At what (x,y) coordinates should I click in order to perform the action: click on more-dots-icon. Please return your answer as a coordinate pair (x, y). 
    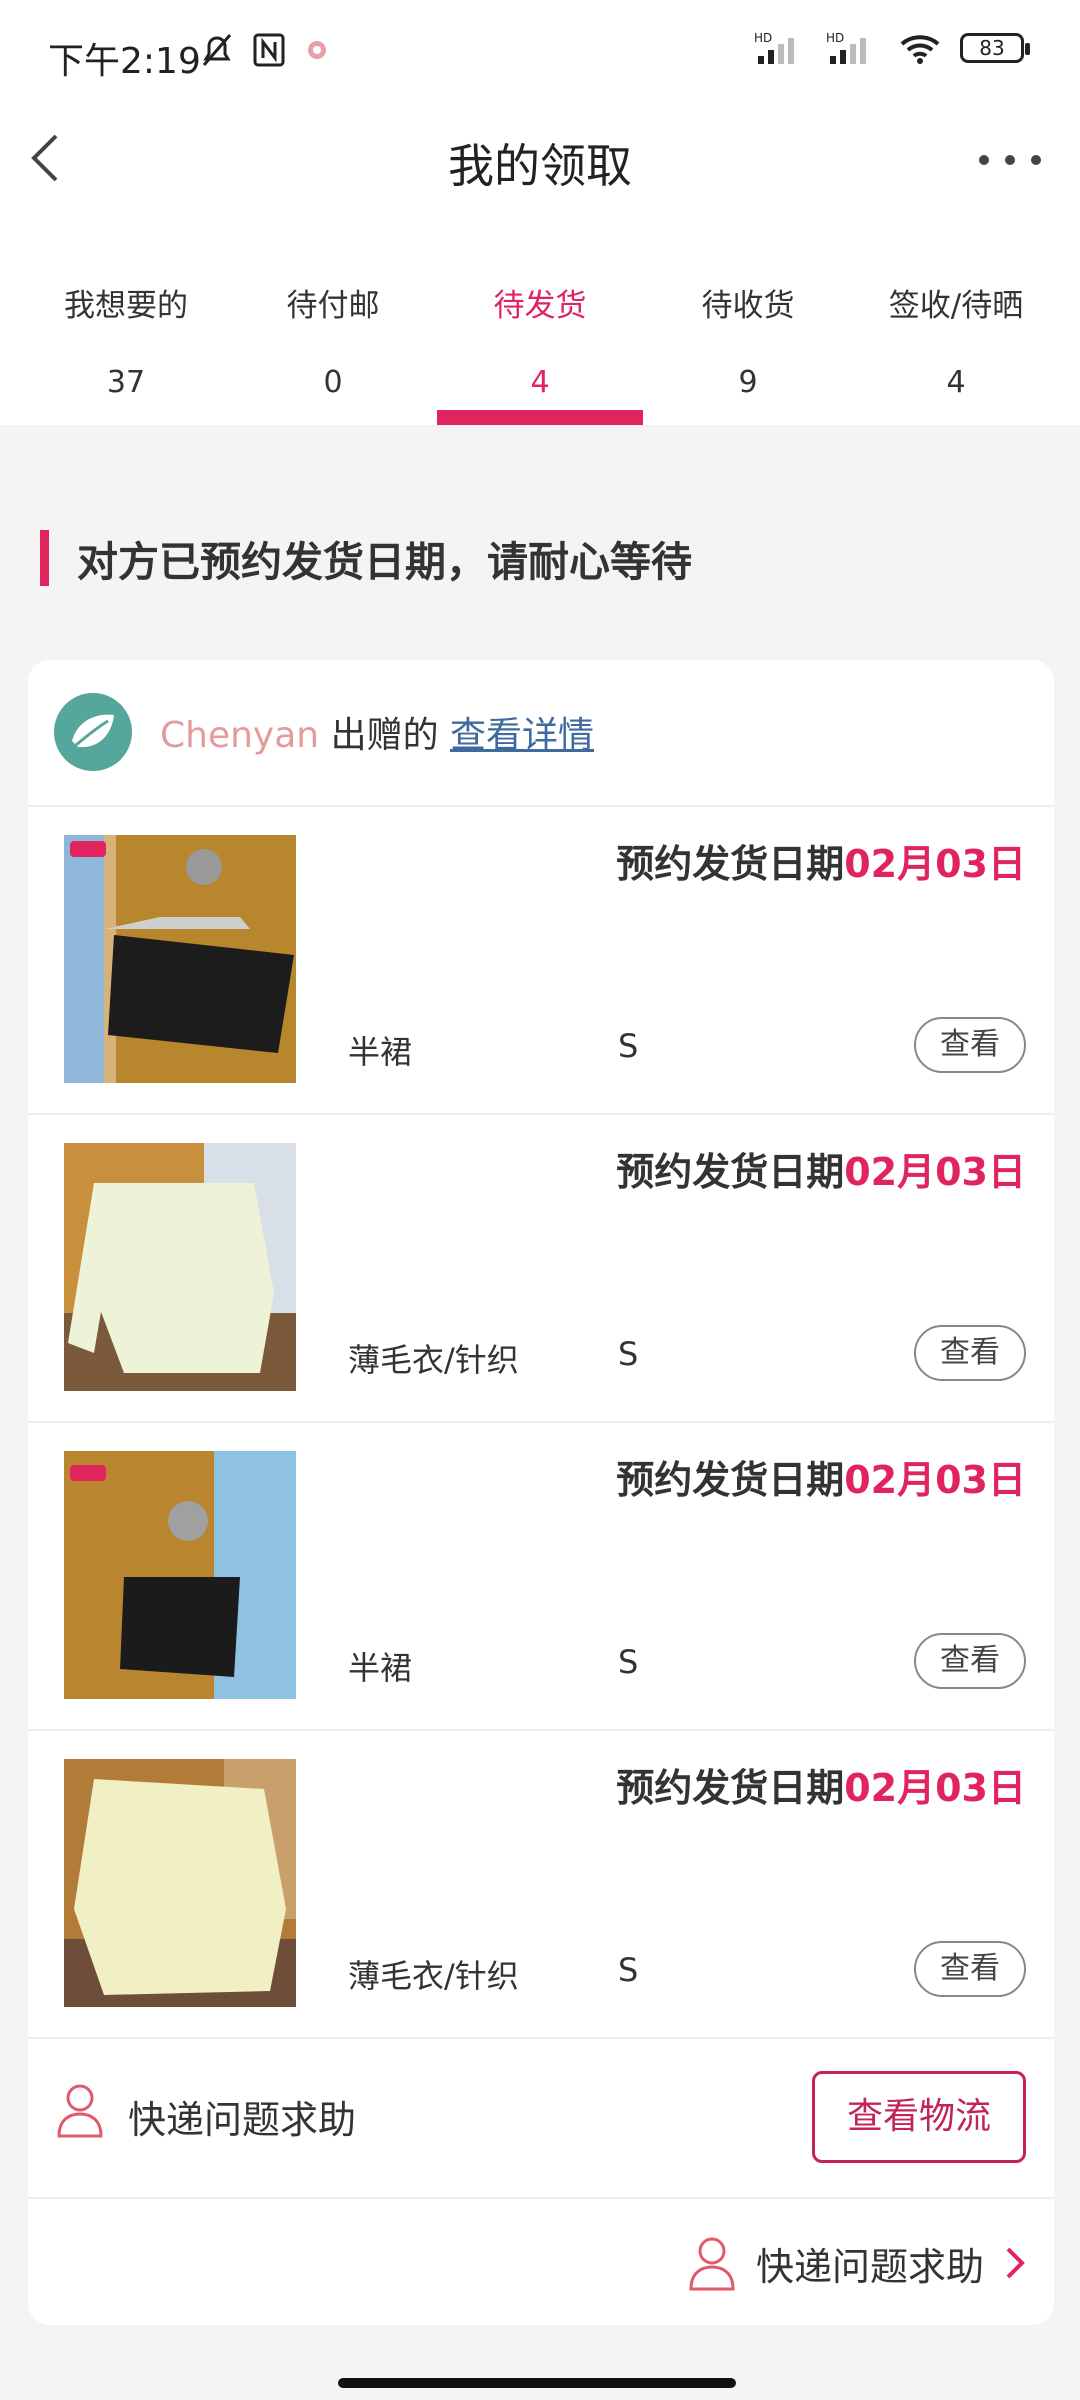
    Looking at the image, I should click on (1010, 160).